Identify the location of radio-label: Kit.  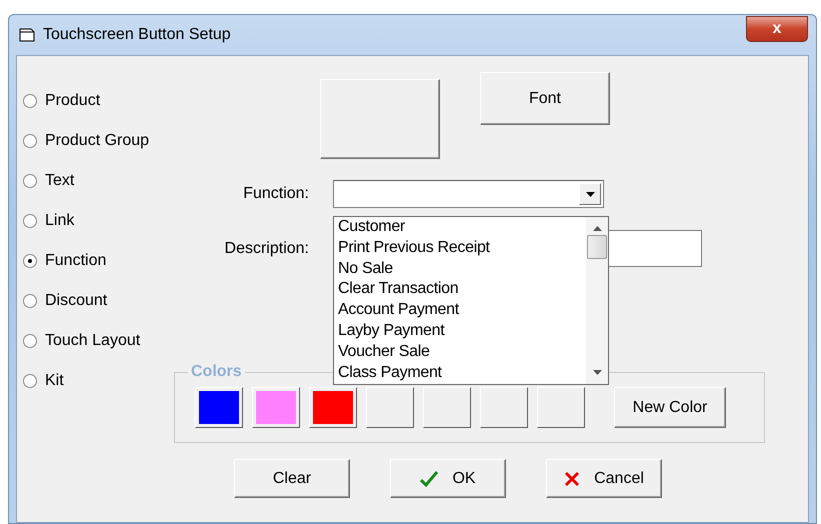
(54, 381).